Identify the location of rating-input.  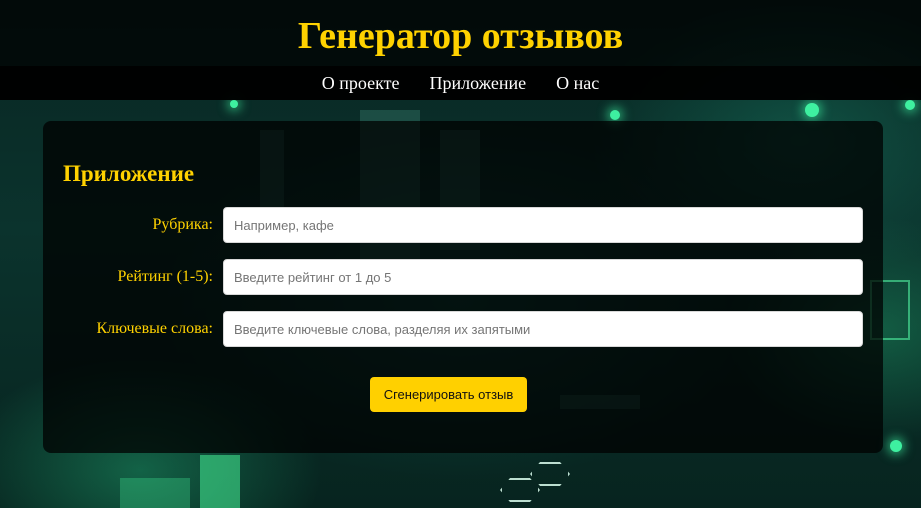
(543, 277).